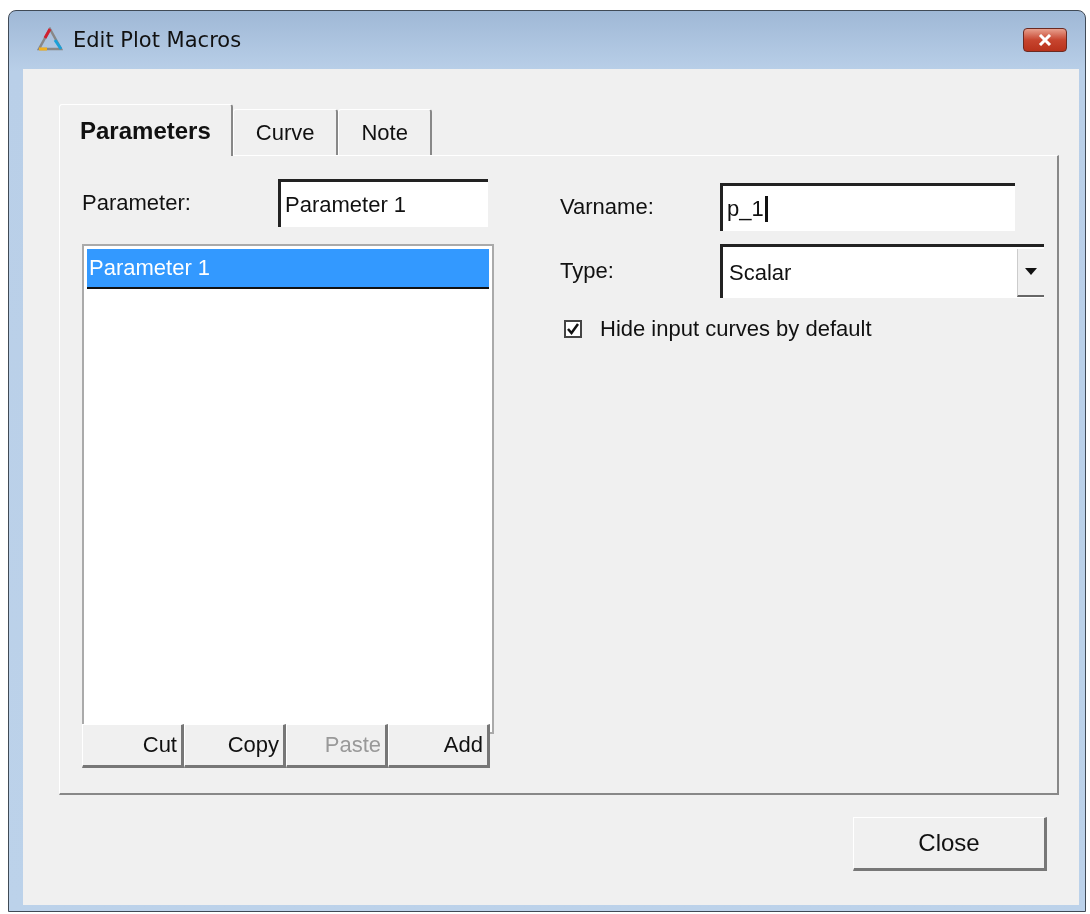 The image size is (1090, 914). Describe the element at coordinates (146, 130) in the screenshot. I see `tab: Parameters` at that location.